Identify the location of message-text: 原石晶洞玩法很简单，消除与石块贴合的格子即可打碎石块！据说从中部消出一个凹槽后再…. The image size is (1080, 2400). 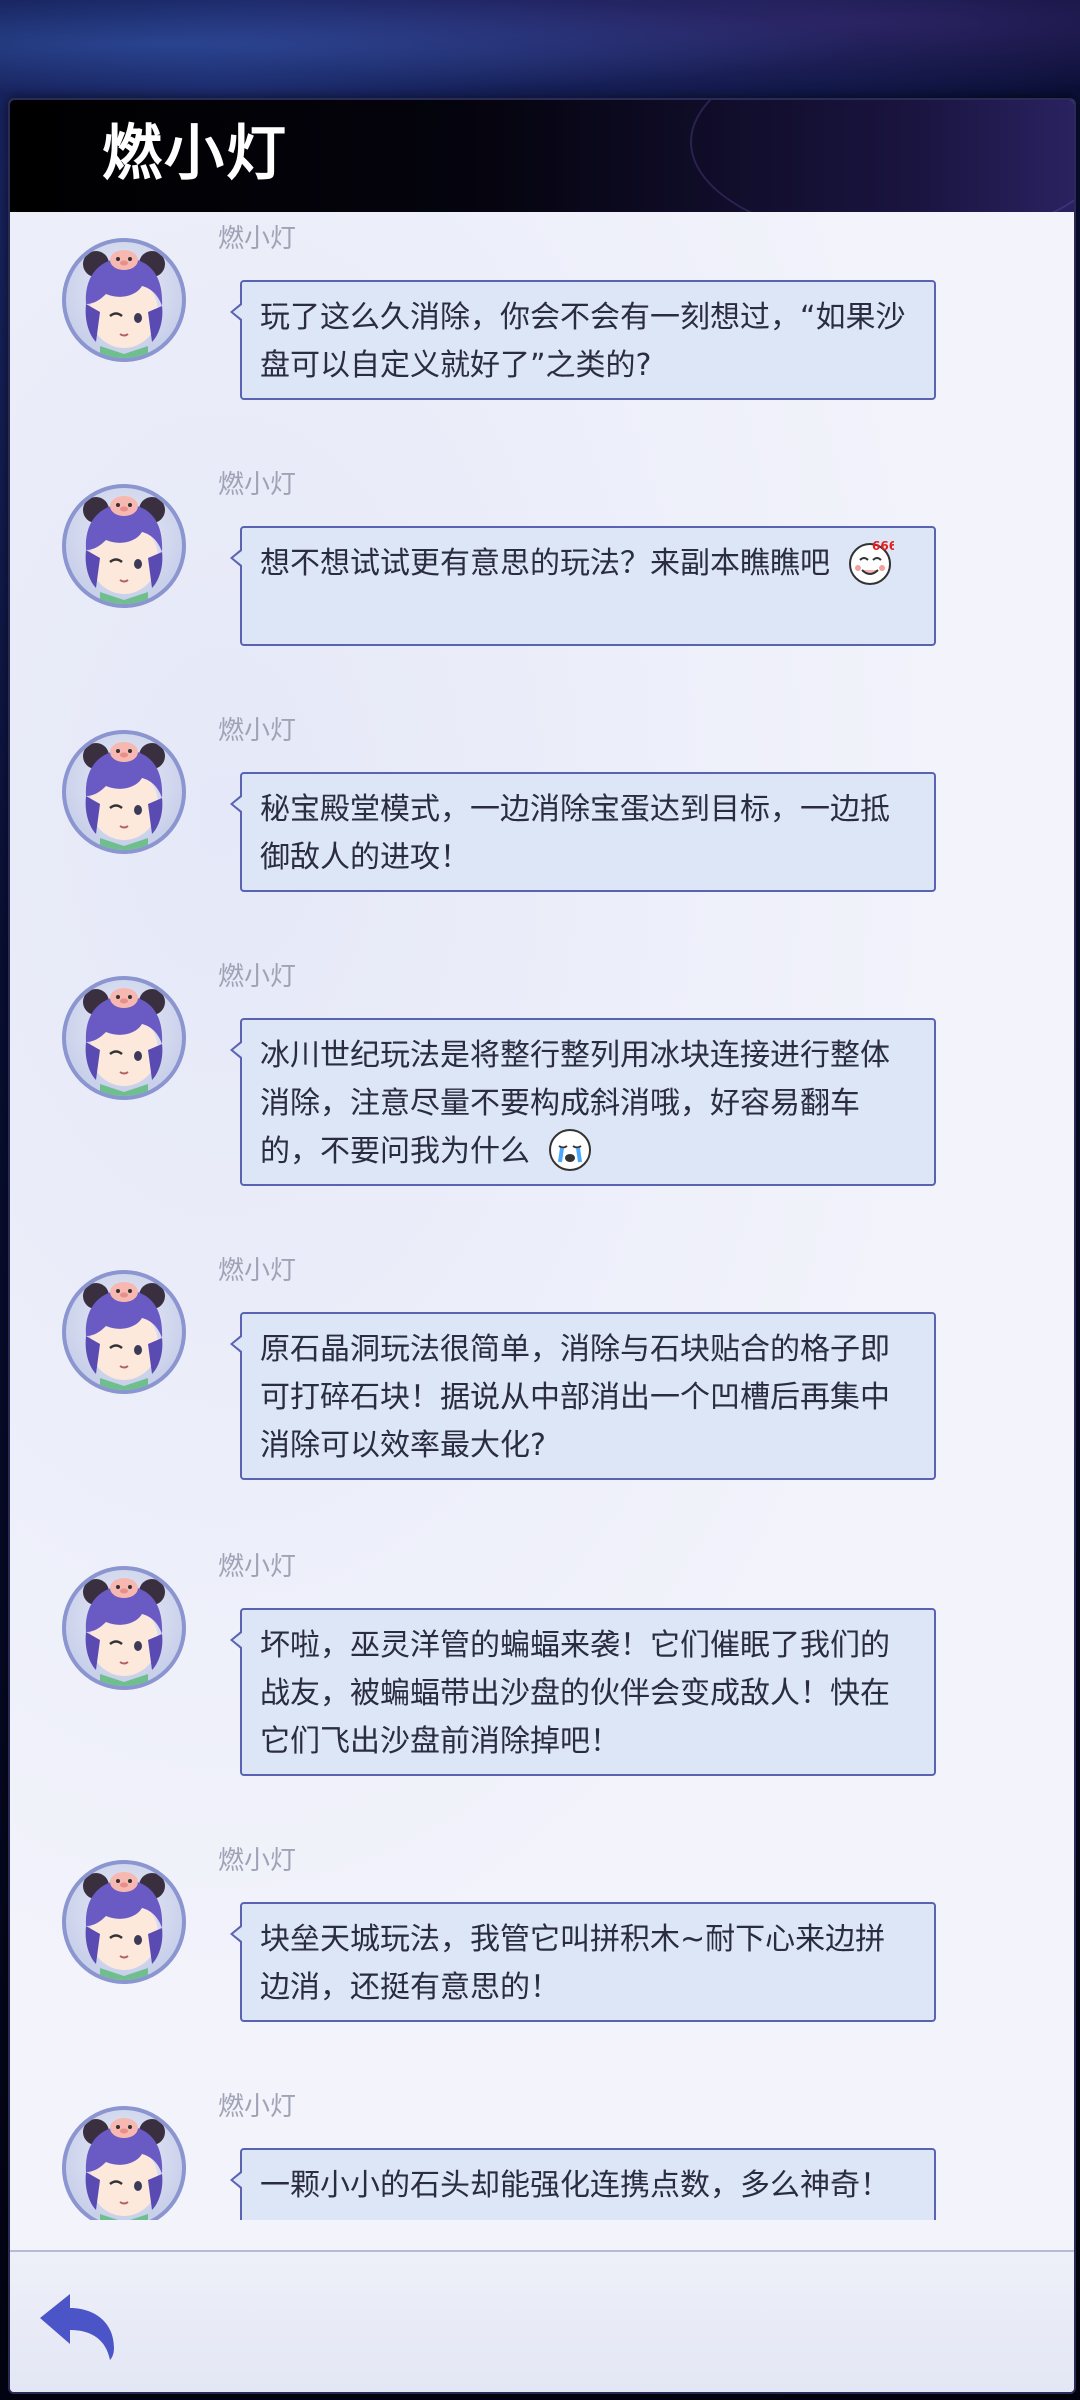
(575, 1397).